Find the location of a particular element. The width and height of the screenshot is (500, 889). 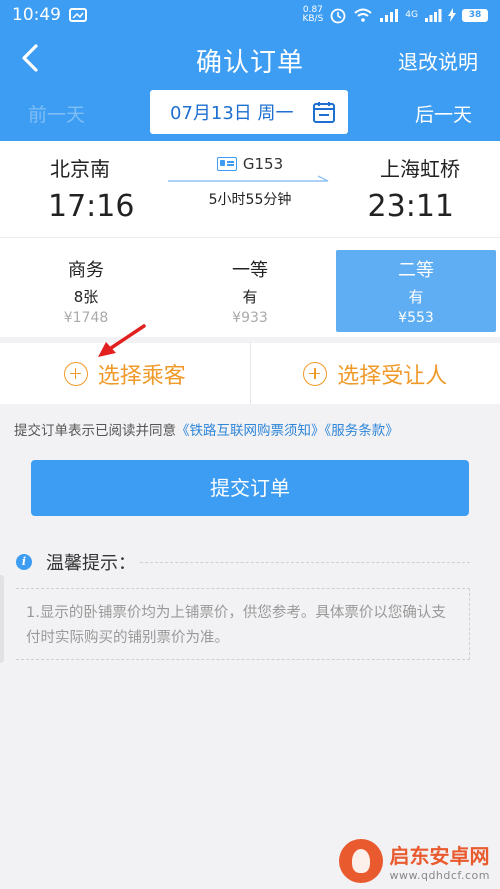

prev-day-button: 前一天 is located at coordinates (56, 113).